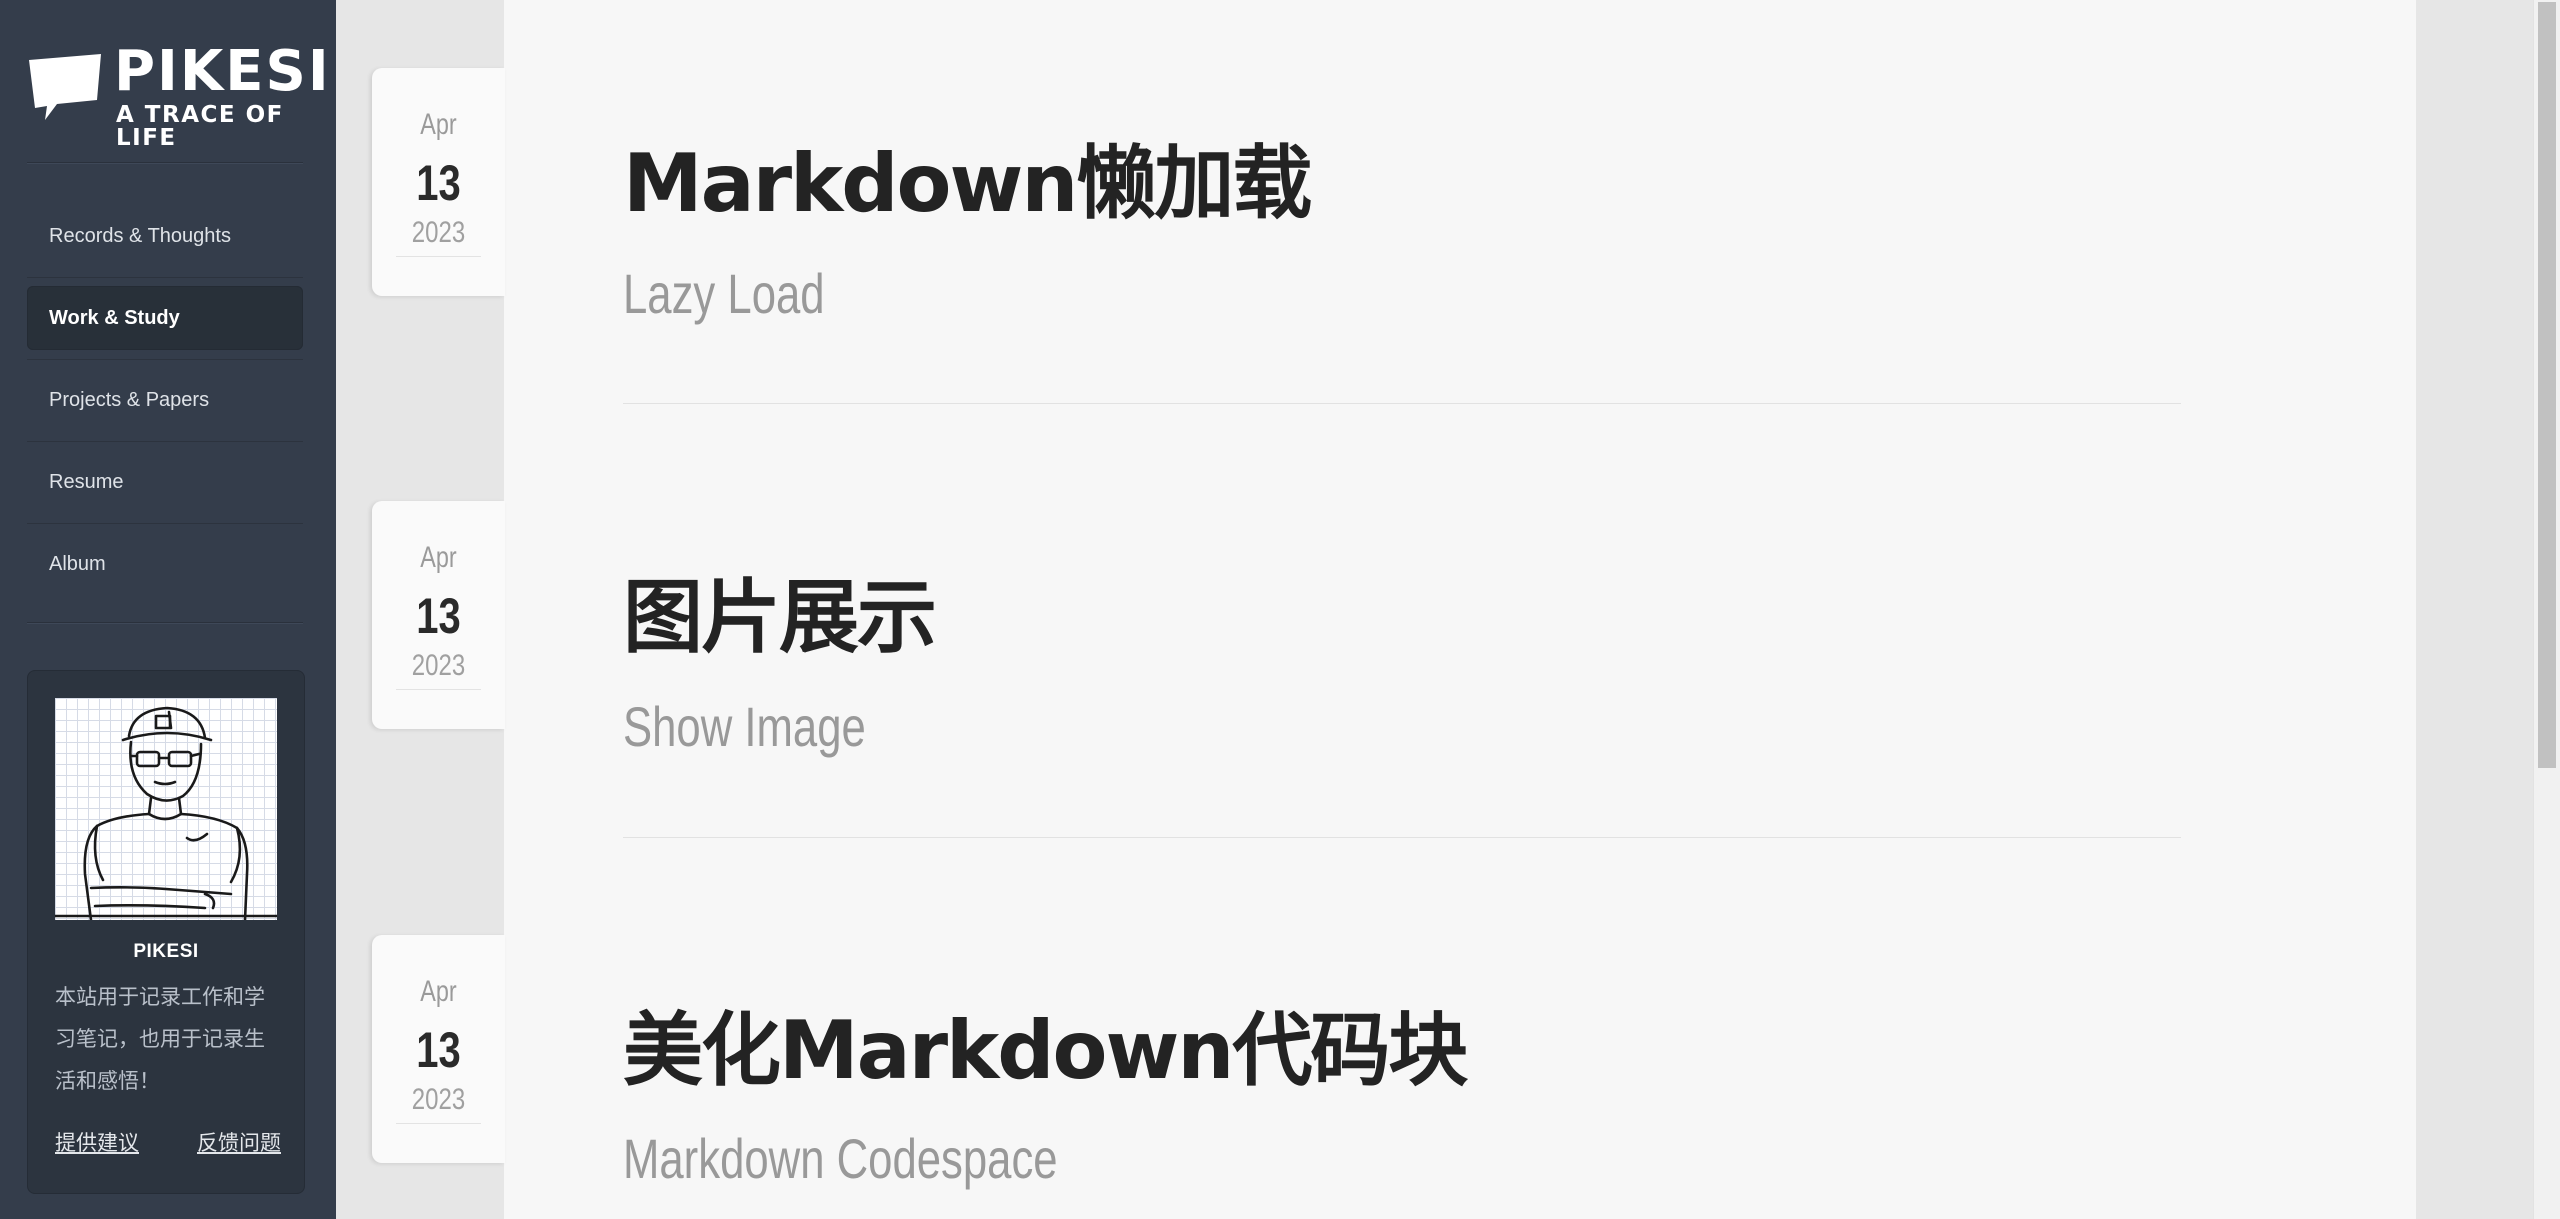 This screenshot has width=2560, height=1219. I want to click on nav-item-resume: Resume, so click(165, 487).